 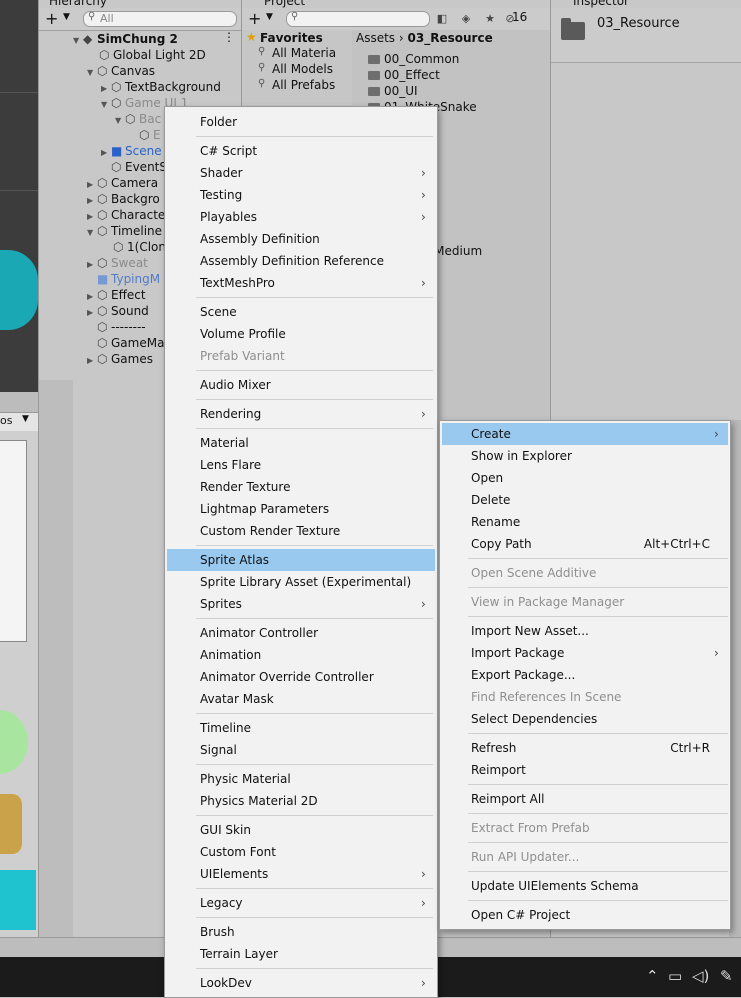 What do you see at coordinates (450, 38) in the screenshot?
I see `breadcrumb-current: 03_Resource` at bounding box center [450, 38].